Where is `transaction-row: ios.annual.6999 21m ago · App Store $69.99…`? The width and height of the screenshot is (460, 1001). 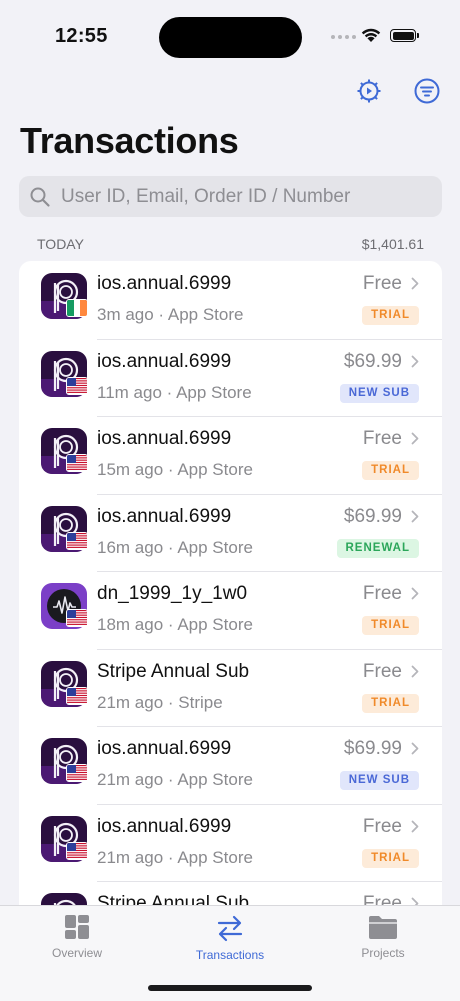
transaction-row: ios.annual.6999 21m ago · App Store $69.99… is located at coordinates (230, 765).